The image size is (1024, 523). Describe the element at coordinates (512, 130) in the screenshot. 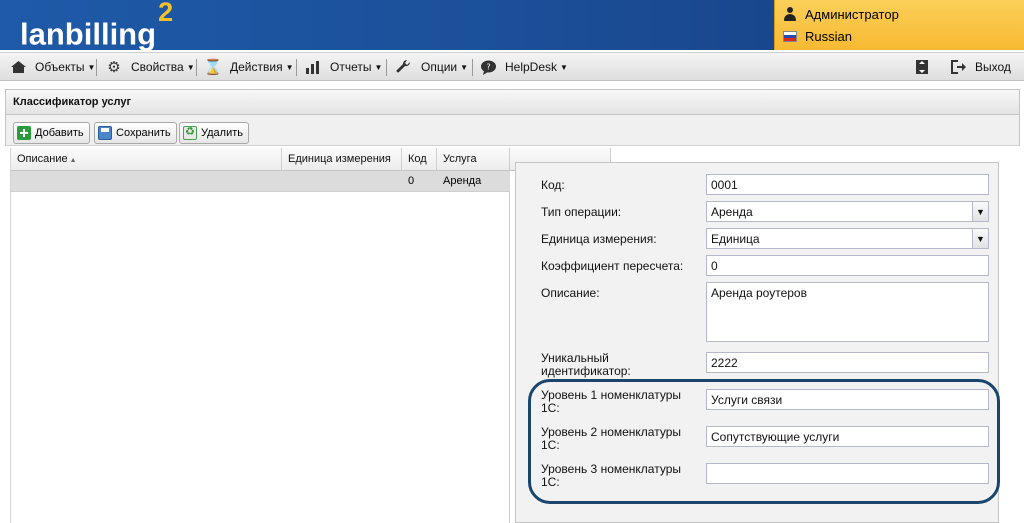

I see `toolbar: Добавить Сохранить Удалить` at that location.